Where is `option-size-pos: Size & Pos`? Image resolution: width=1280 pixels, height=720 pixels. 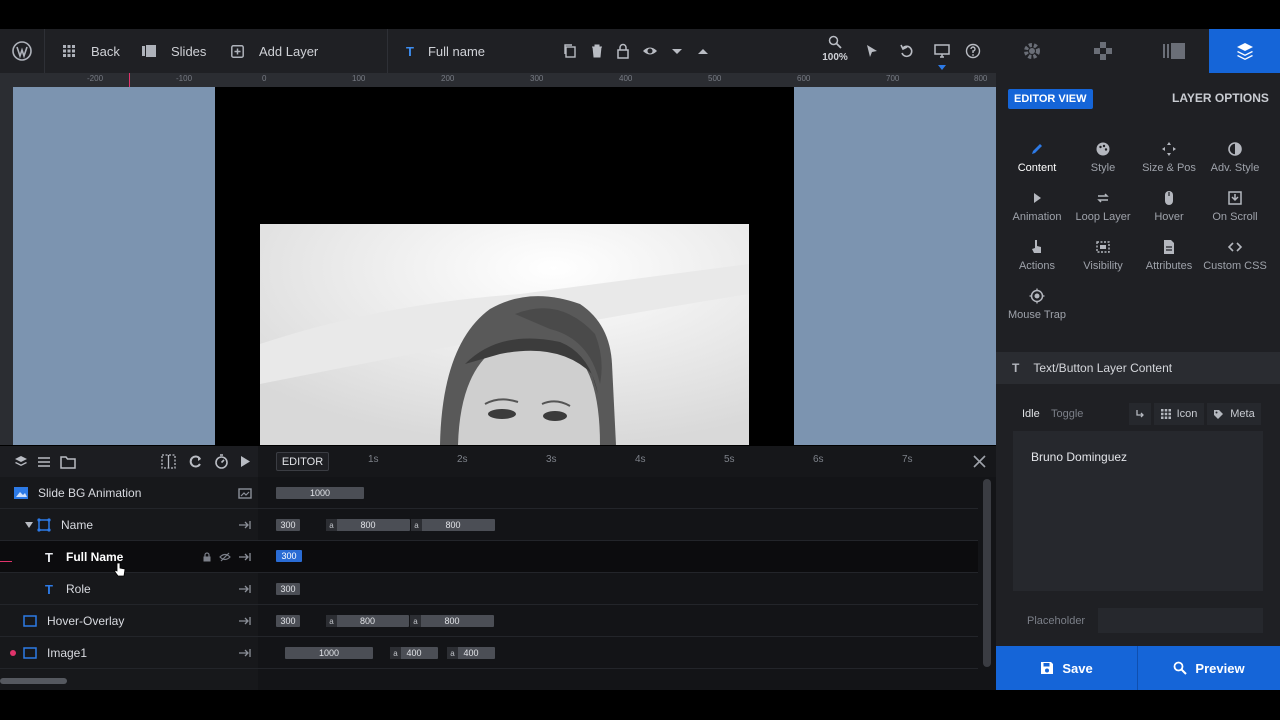 option-size-pos: Size & Pos is located at coordinates (1169, 163).